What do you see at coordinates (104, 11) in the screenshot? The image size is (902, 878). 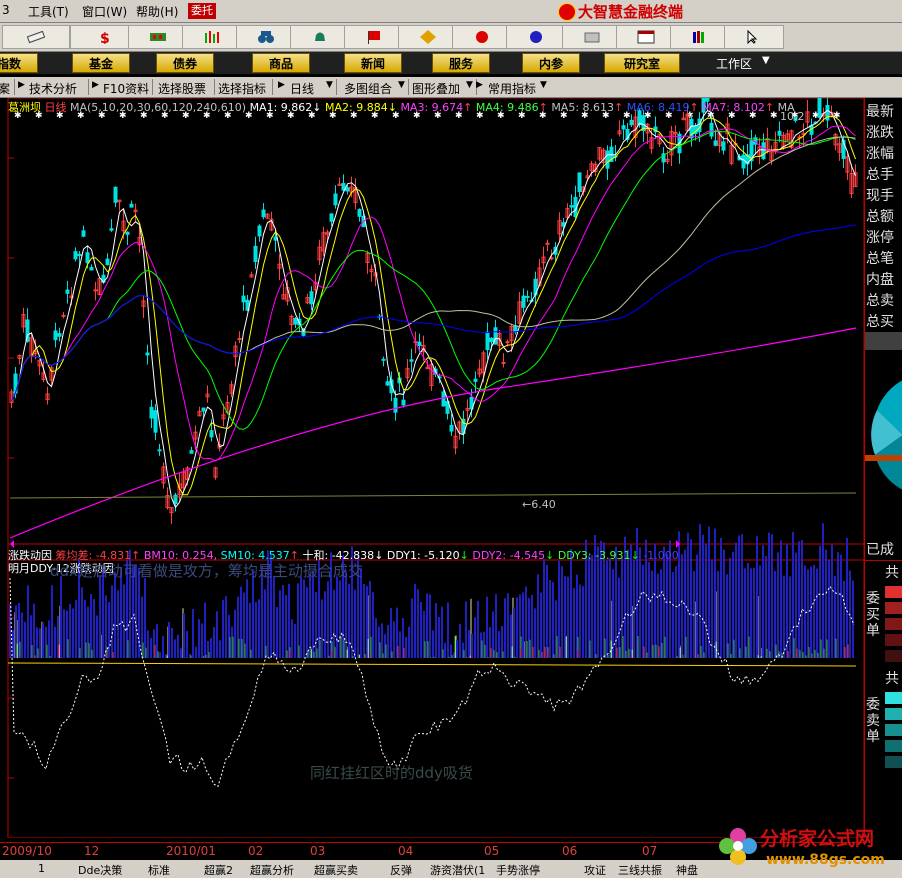 I see `menu-window: 窗口(W)` at bounding box center [104, 11].